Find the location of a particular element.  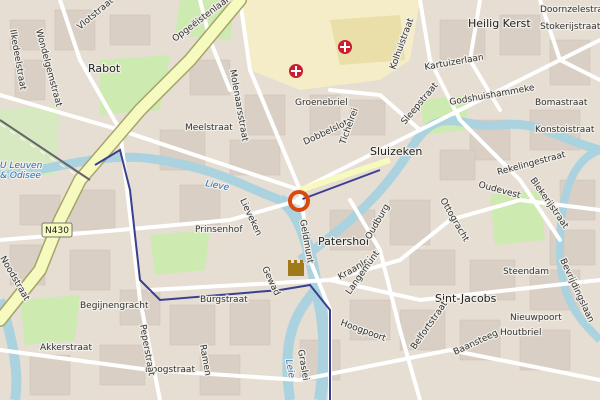

road-shield-n430: N430 is located at coordinates (57, 230).